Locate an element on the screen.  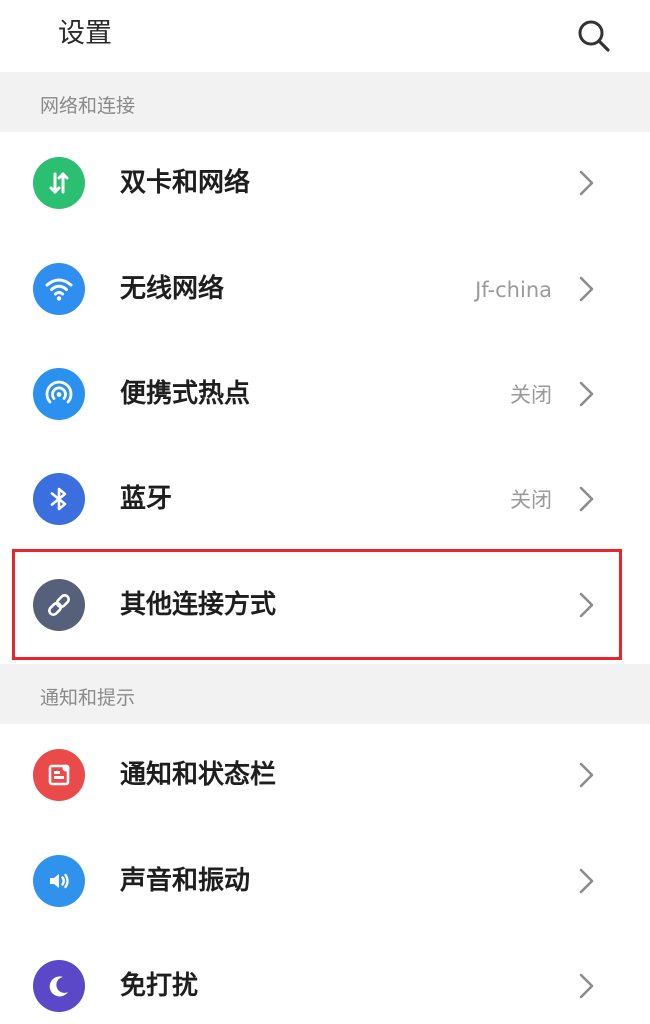
link-icon is located at coordinates (59, 605).